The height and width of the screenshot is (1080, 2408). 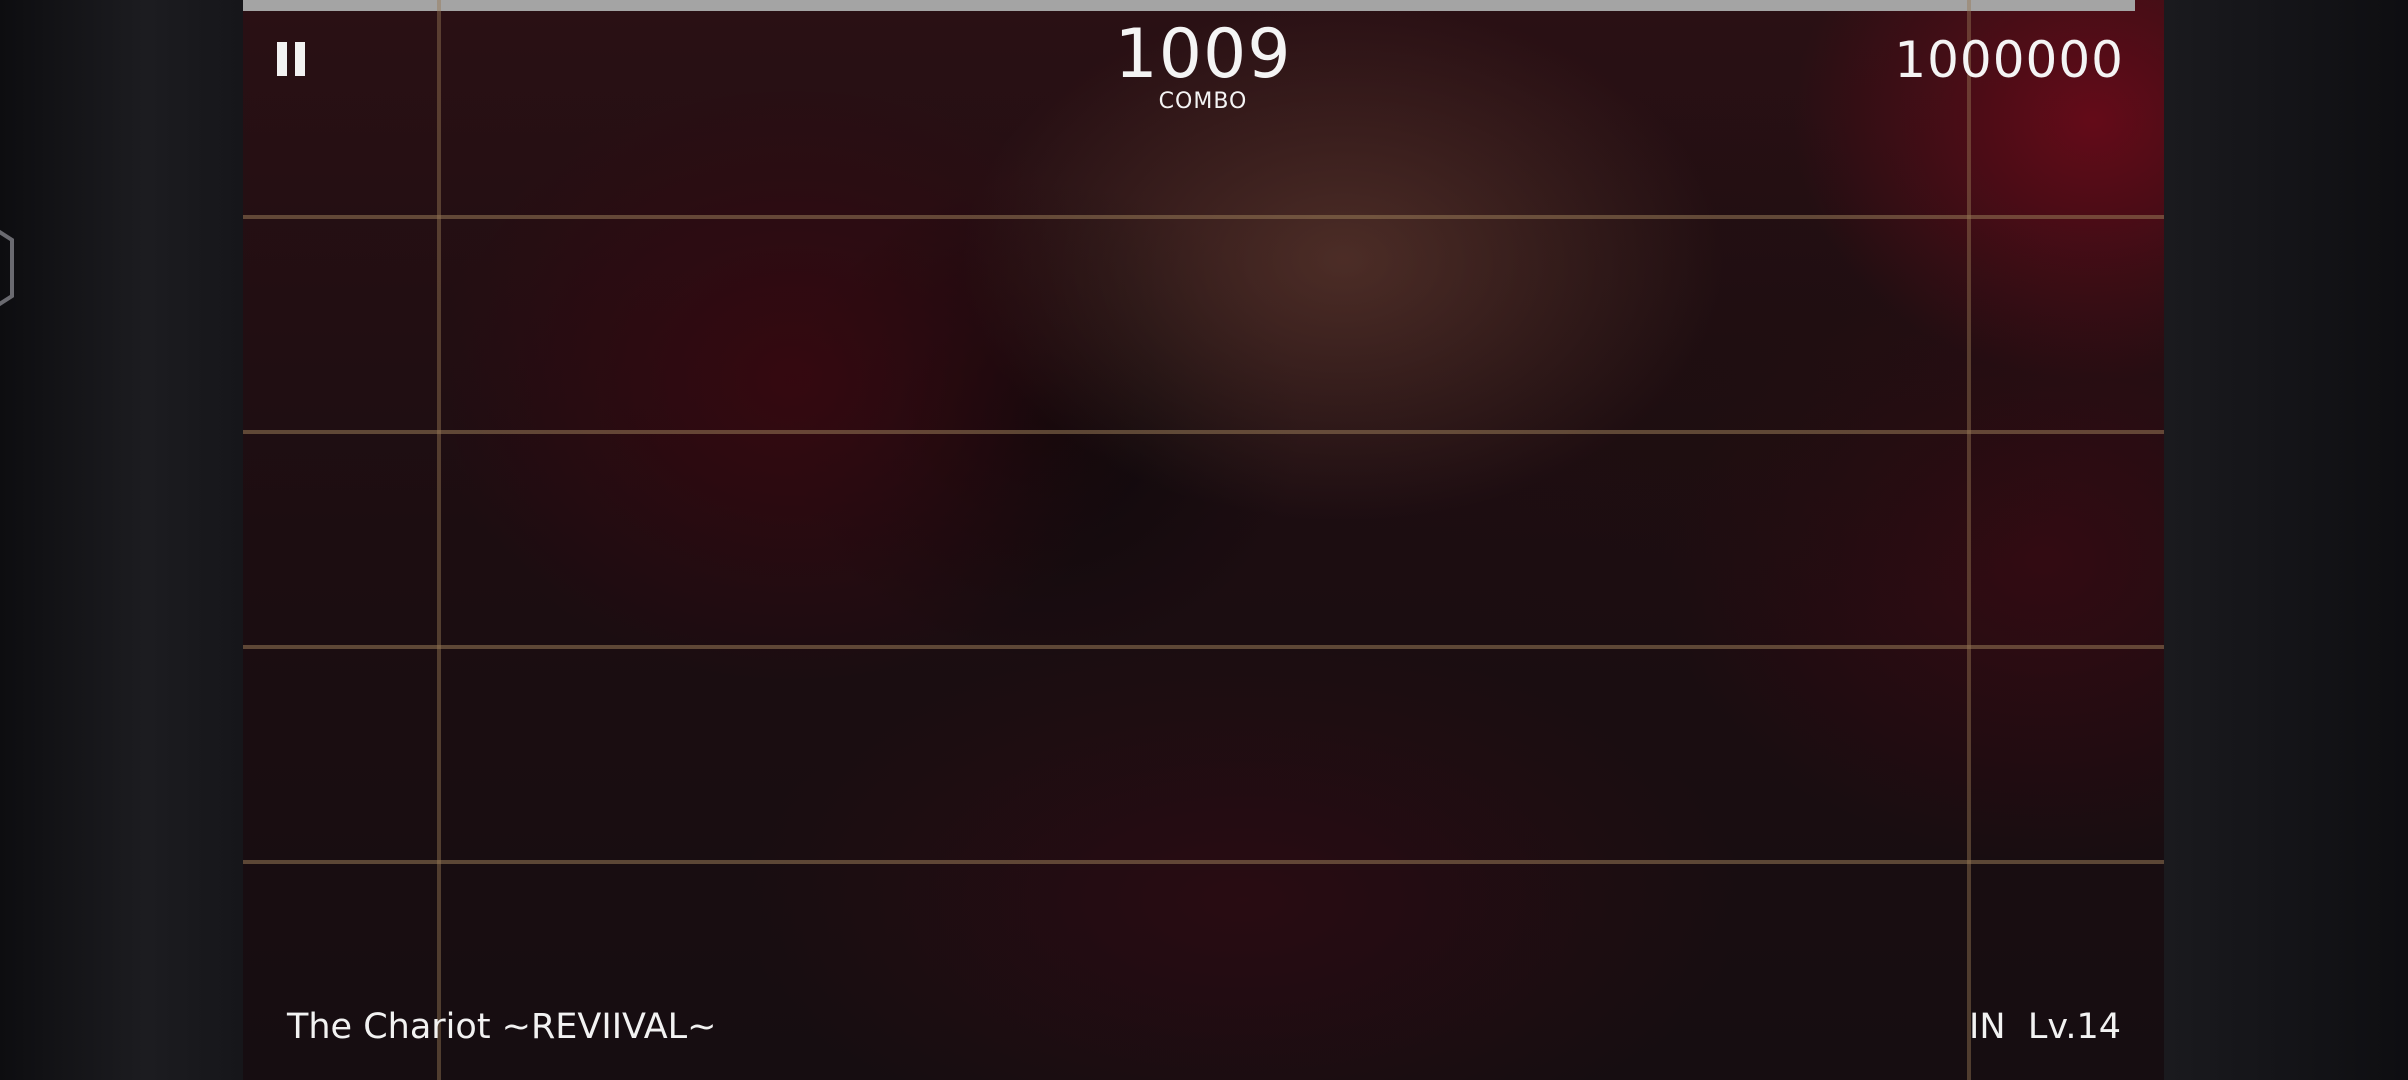 What do you see at coordinates (1203, 54) in the screenshot?
I see `combo-count: 1009` at bounding box center [1203, 54].